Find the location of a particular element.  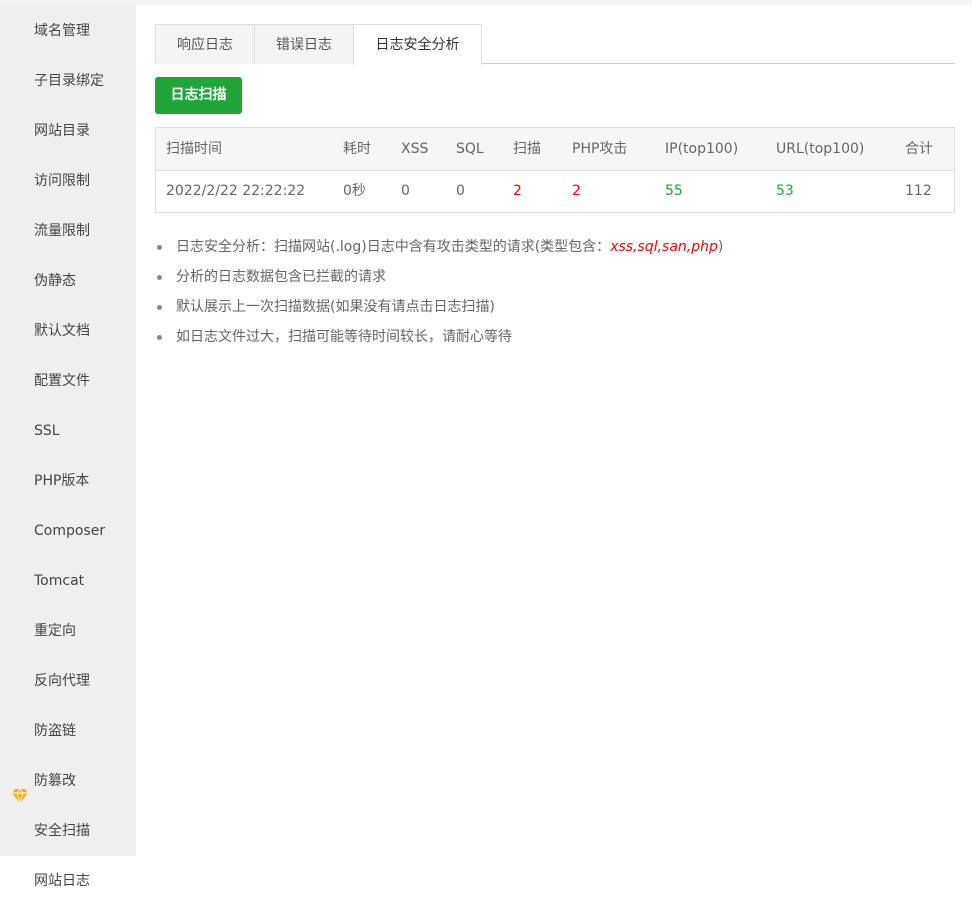

sidebar-item-label: 域名管理 is located at coordinates (62, 31).